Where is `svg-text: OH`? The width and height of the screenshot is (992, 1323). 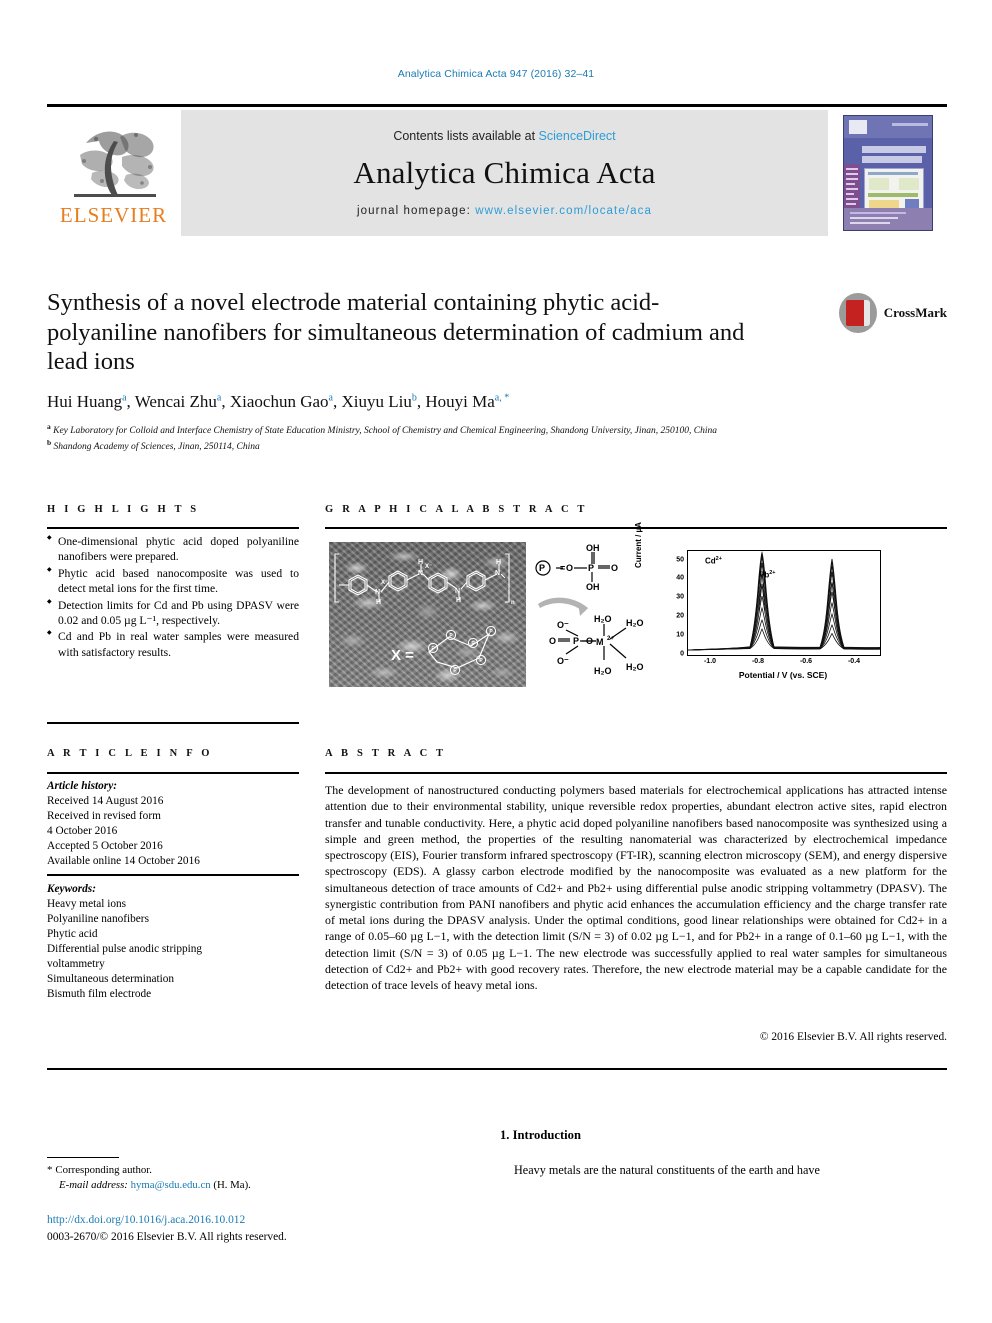
svg-text: OH is located at coordinates (593, 587).